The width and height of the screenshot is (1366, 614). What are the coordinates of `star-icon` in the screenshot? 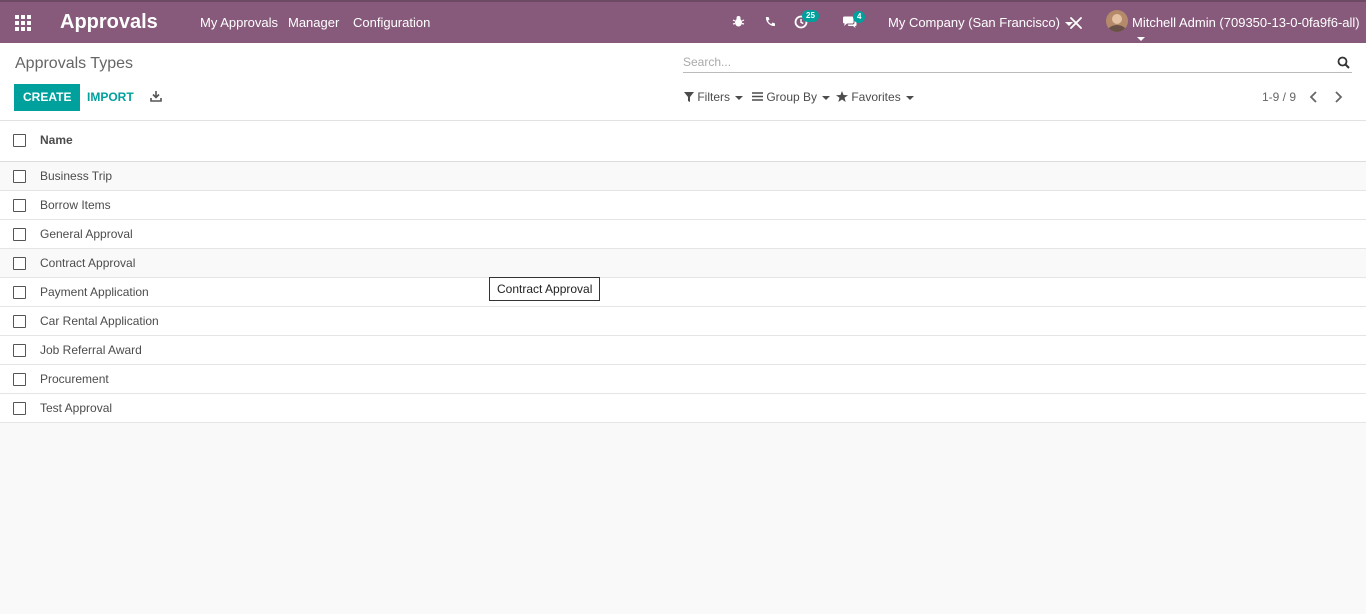 It's located at (842, 96).